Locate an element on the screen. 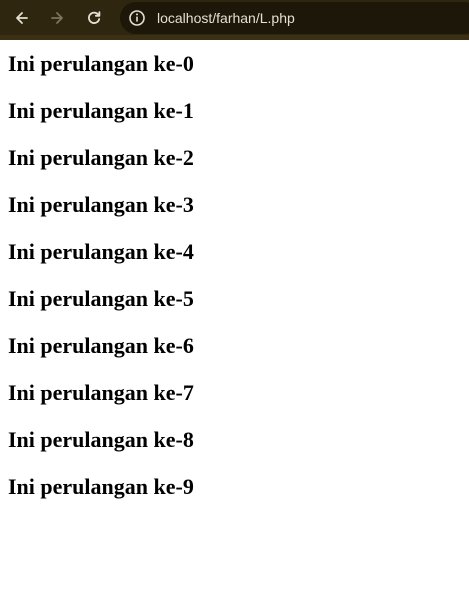 This screenshot has width=469, height=614. loop-line: Ini perulangan ke-9 is located at coordinates (101, 486).